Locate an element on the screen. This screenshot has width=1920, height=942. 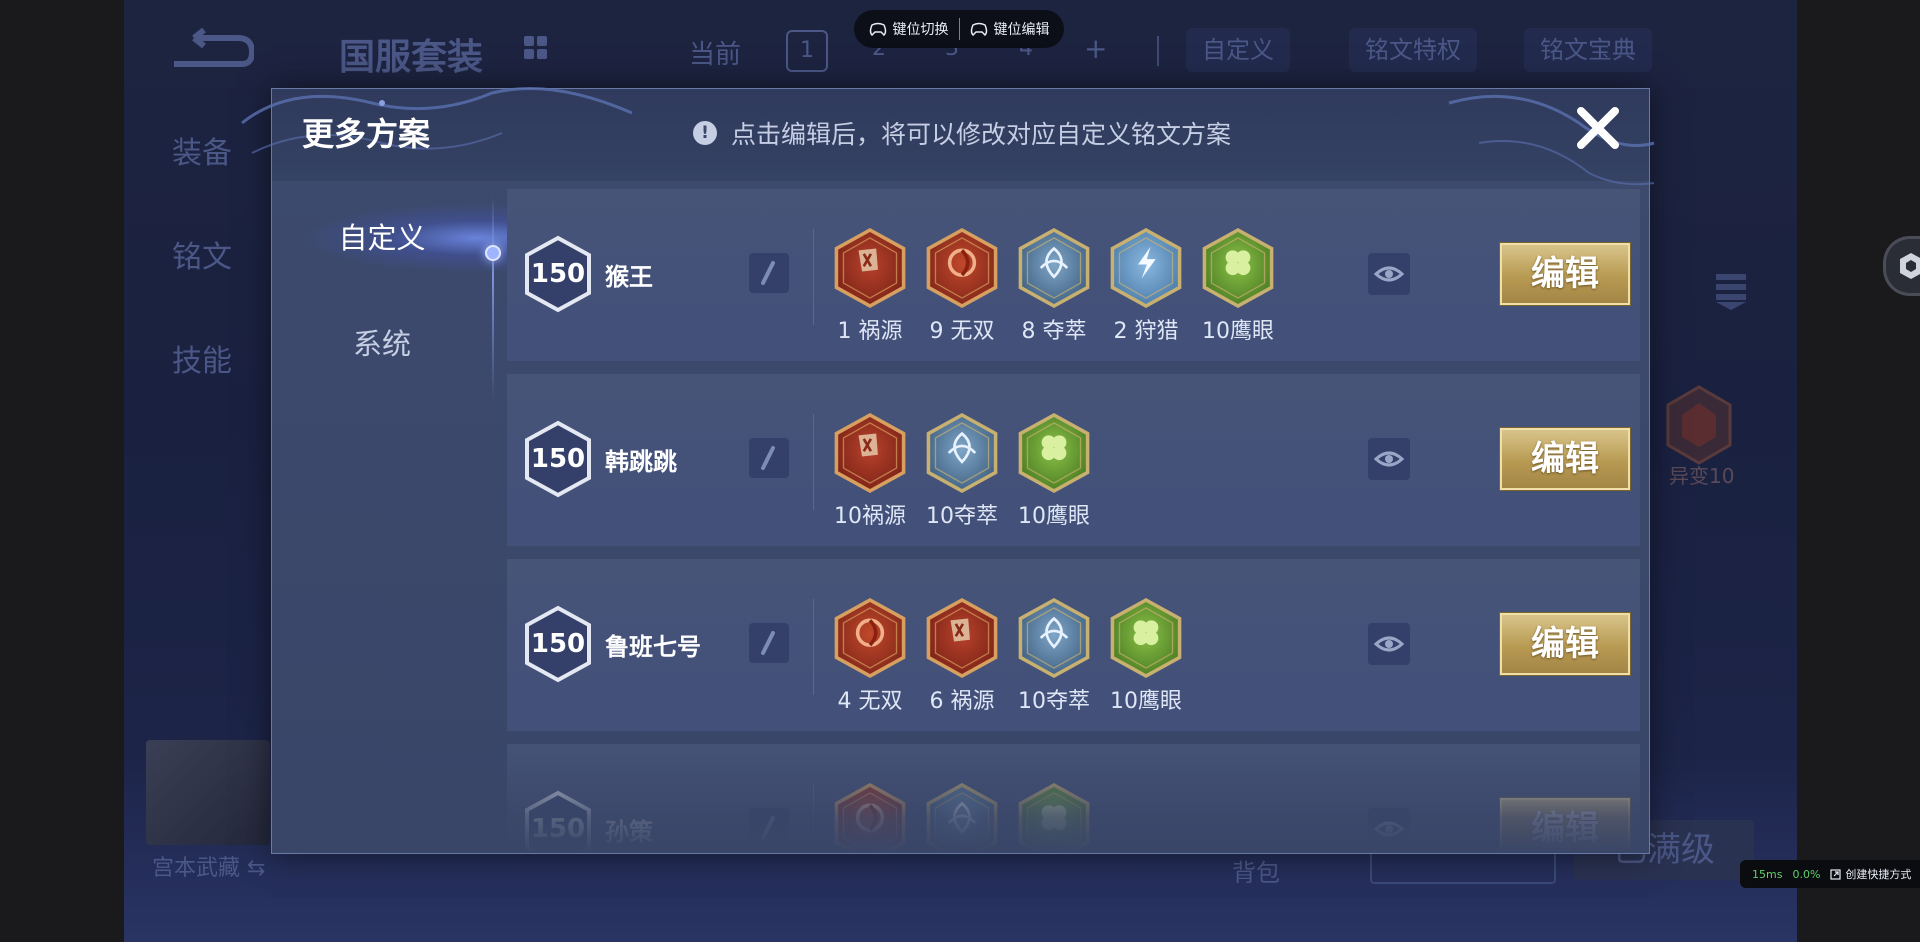
rune-slot: 10夺萃 is located at coordinates (1054, 657).